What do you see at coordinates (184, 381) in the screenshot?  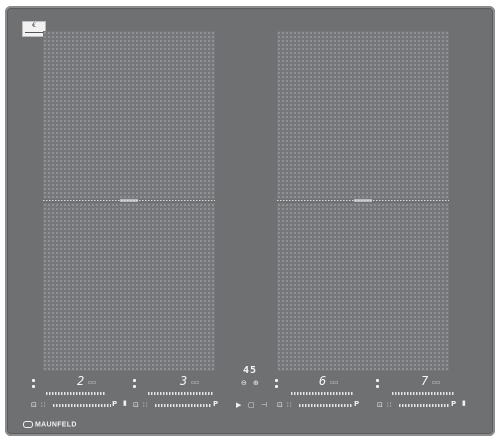 I see `power-level-2: 3` at bounding box center [184, 381].